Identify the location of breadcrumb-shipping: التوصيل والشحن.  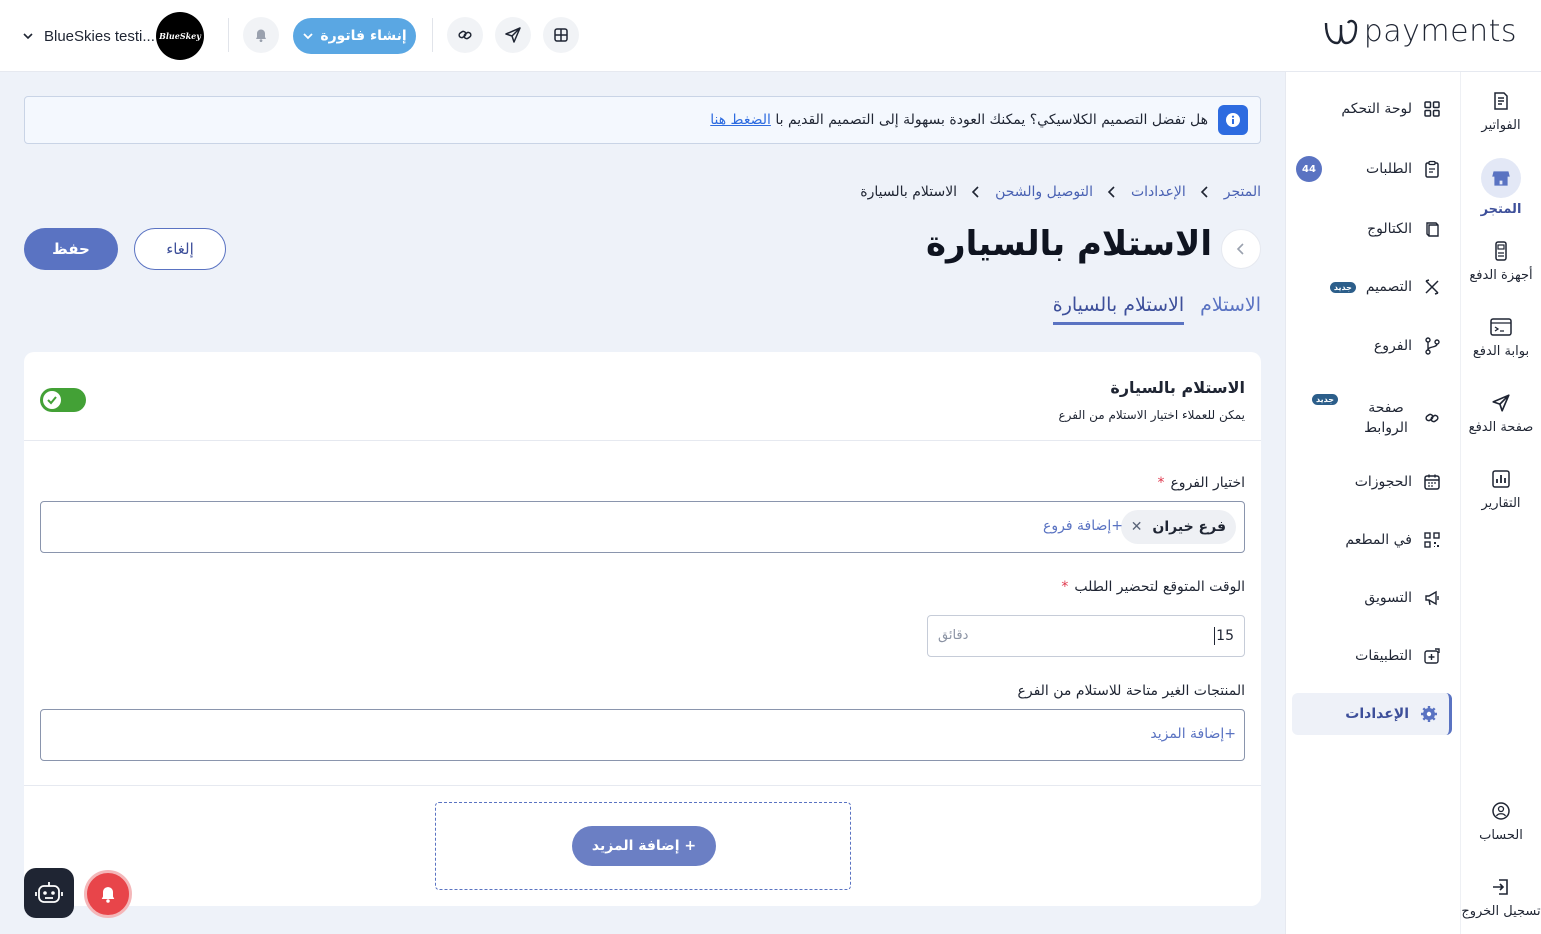
(1044, 192).